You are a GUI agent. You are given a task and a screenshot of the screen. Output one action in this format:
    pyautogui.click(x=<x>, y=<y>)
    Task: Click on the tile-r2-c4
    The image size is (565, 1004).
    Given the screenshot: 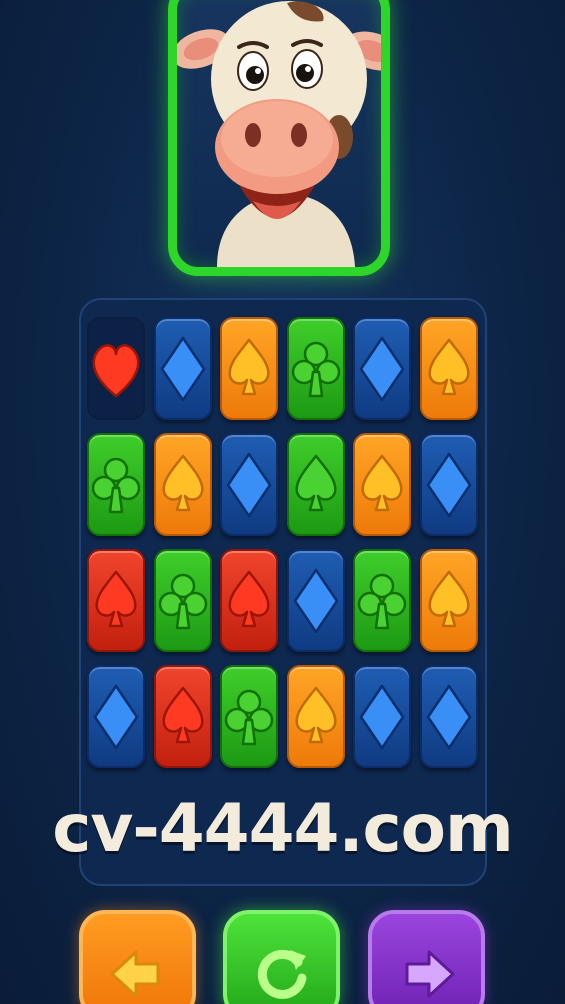 What is the action you would take?
    pyautogui.click(x=315, y=484)
    